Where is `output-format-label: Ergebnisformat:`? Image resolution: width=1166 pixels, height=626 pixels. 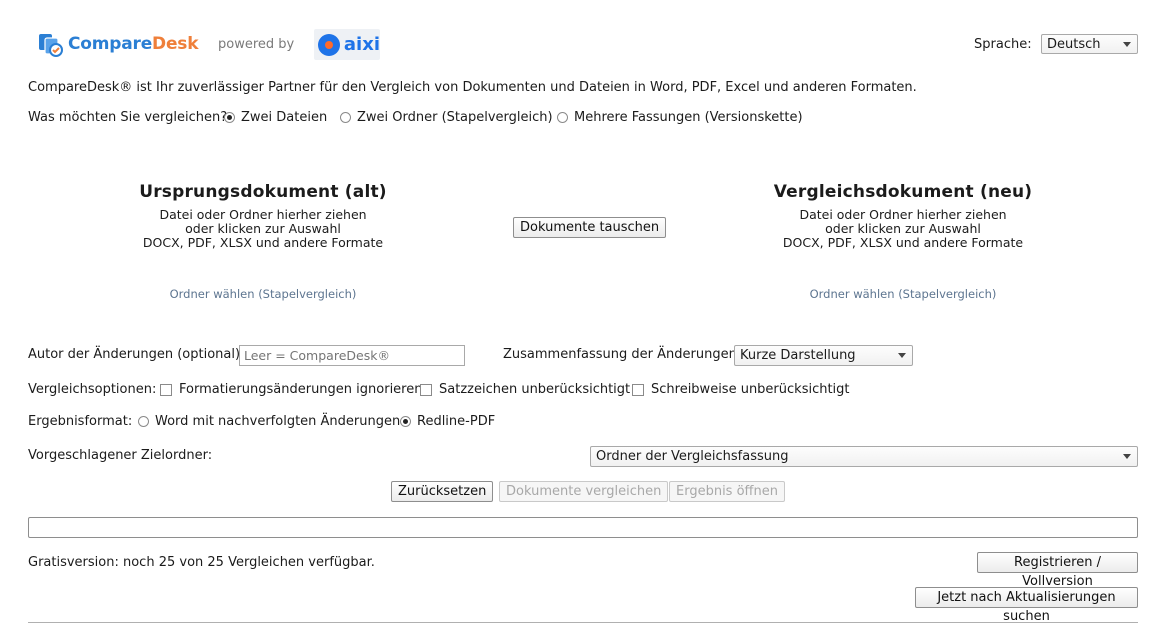
output-format-label: Ergebnisformat: is located at coordinates (80, 421).